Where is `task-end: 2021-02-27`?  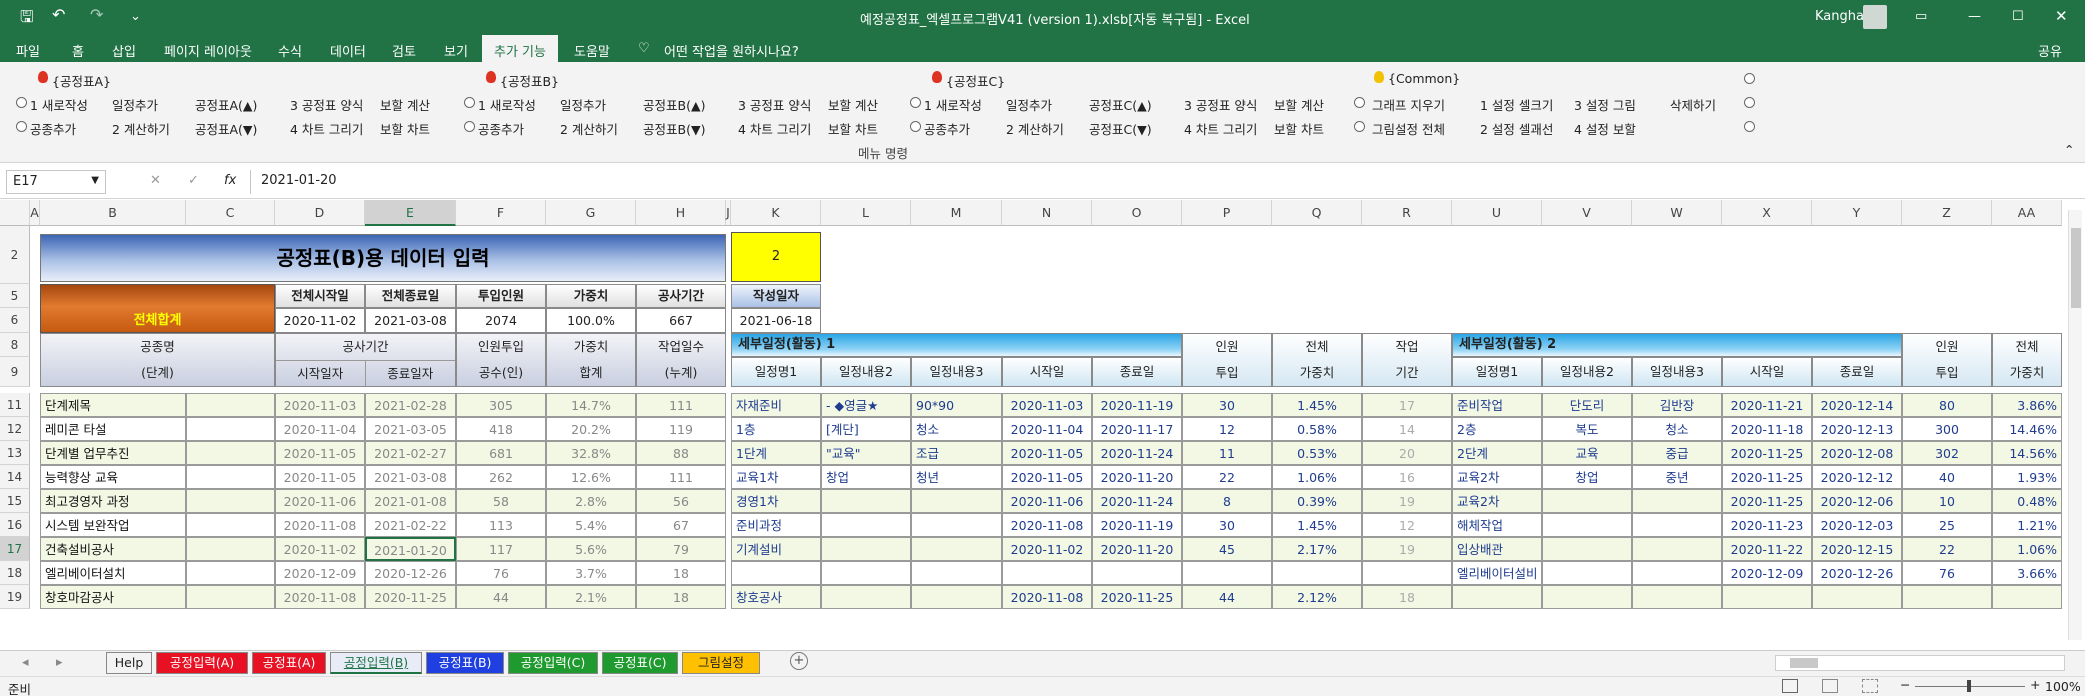
task-end: 2021-02-27 is located at coordinates (410, 453).